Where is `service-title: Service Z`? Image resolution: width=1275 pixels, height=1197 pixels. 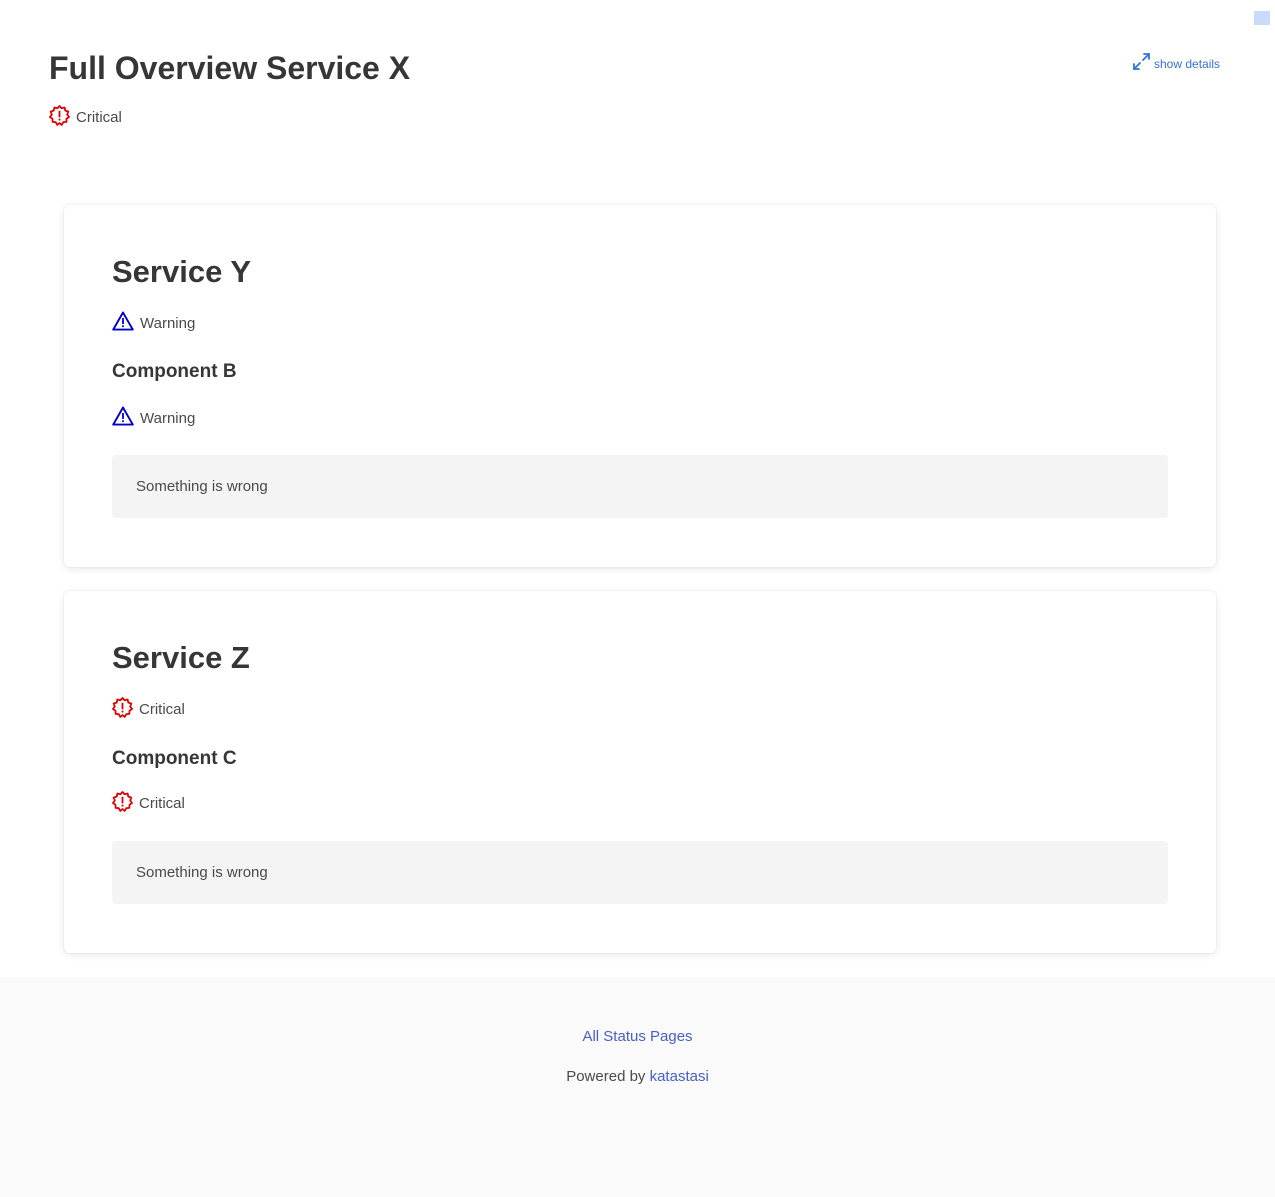 service-title: Service Z is located at coordinates (181, 657).